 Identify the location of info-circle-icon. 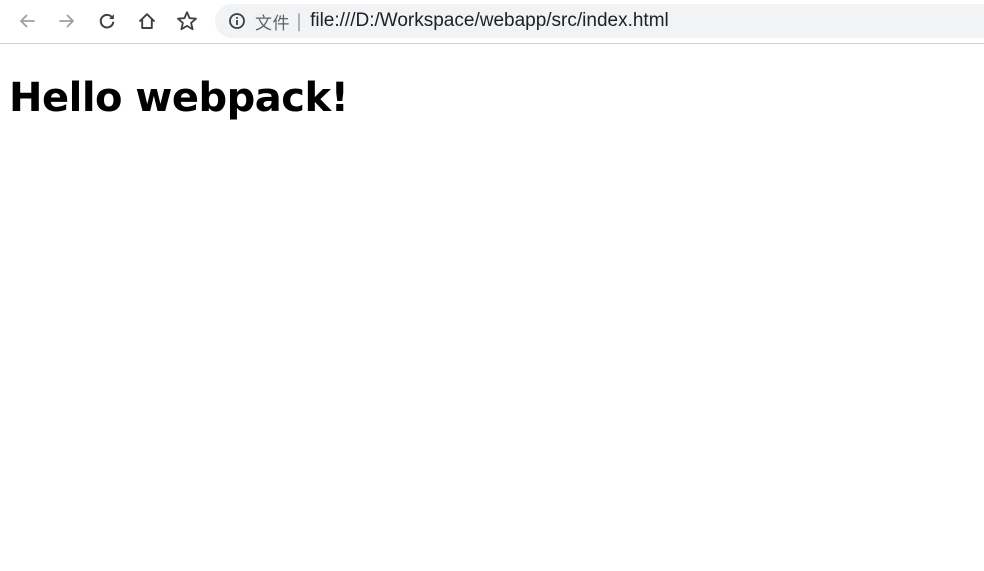
(237, 21).